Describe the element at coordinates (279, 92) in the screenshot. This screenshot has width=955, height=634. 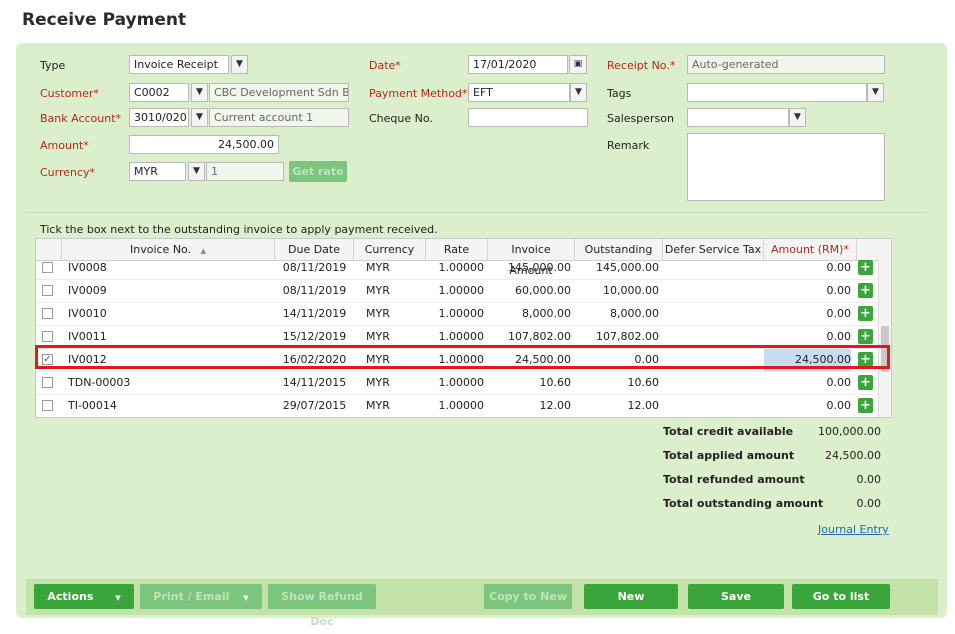
I see `customer-name-field: CBC Development Sdn Bhd` at that location.